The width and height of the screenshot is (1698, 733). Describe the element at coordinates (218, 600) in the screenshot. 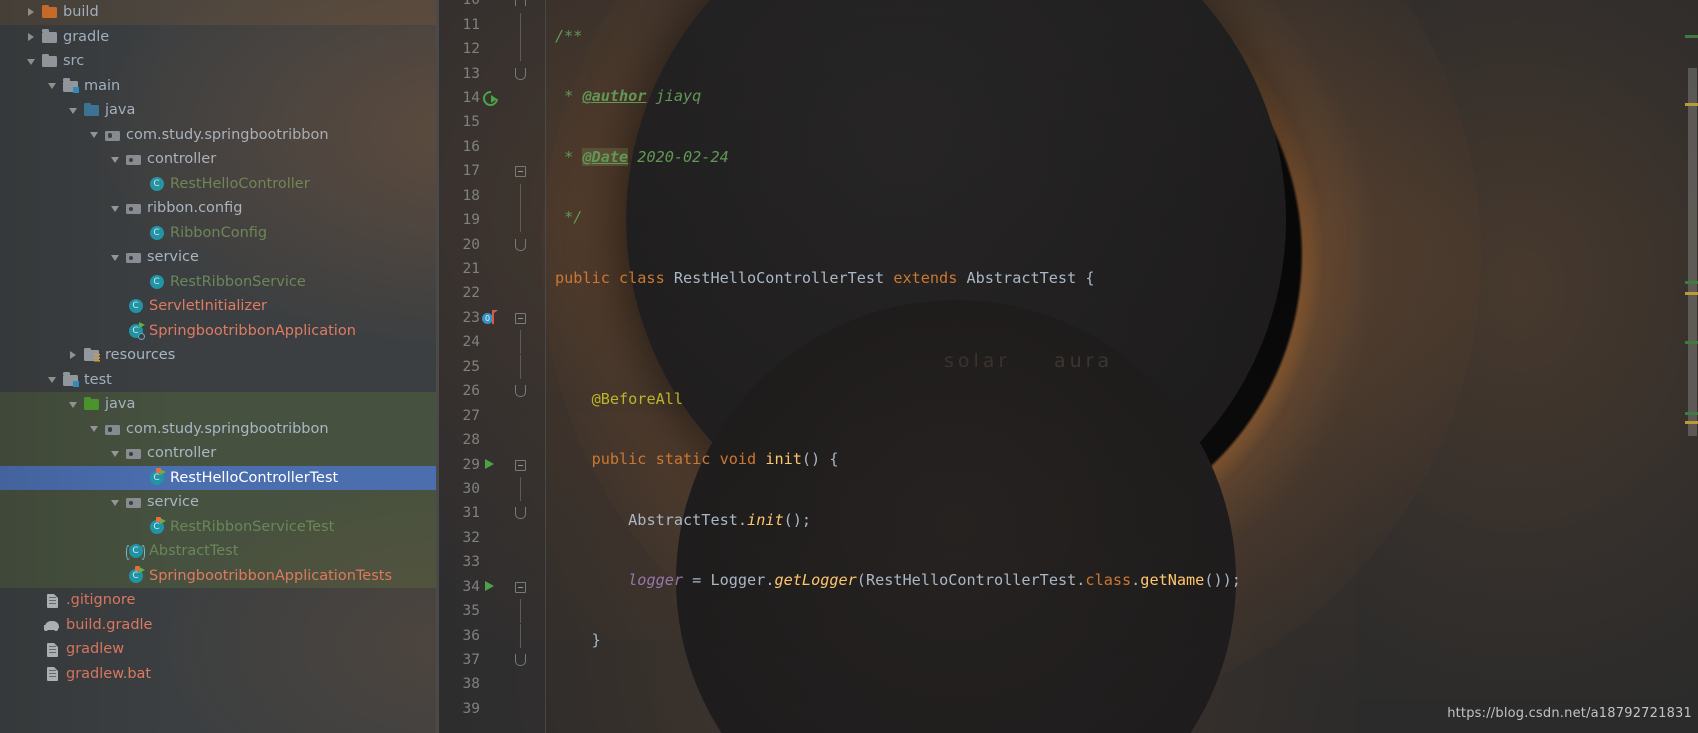

I see `tree-row-gitignore: .gitignore` at that location.